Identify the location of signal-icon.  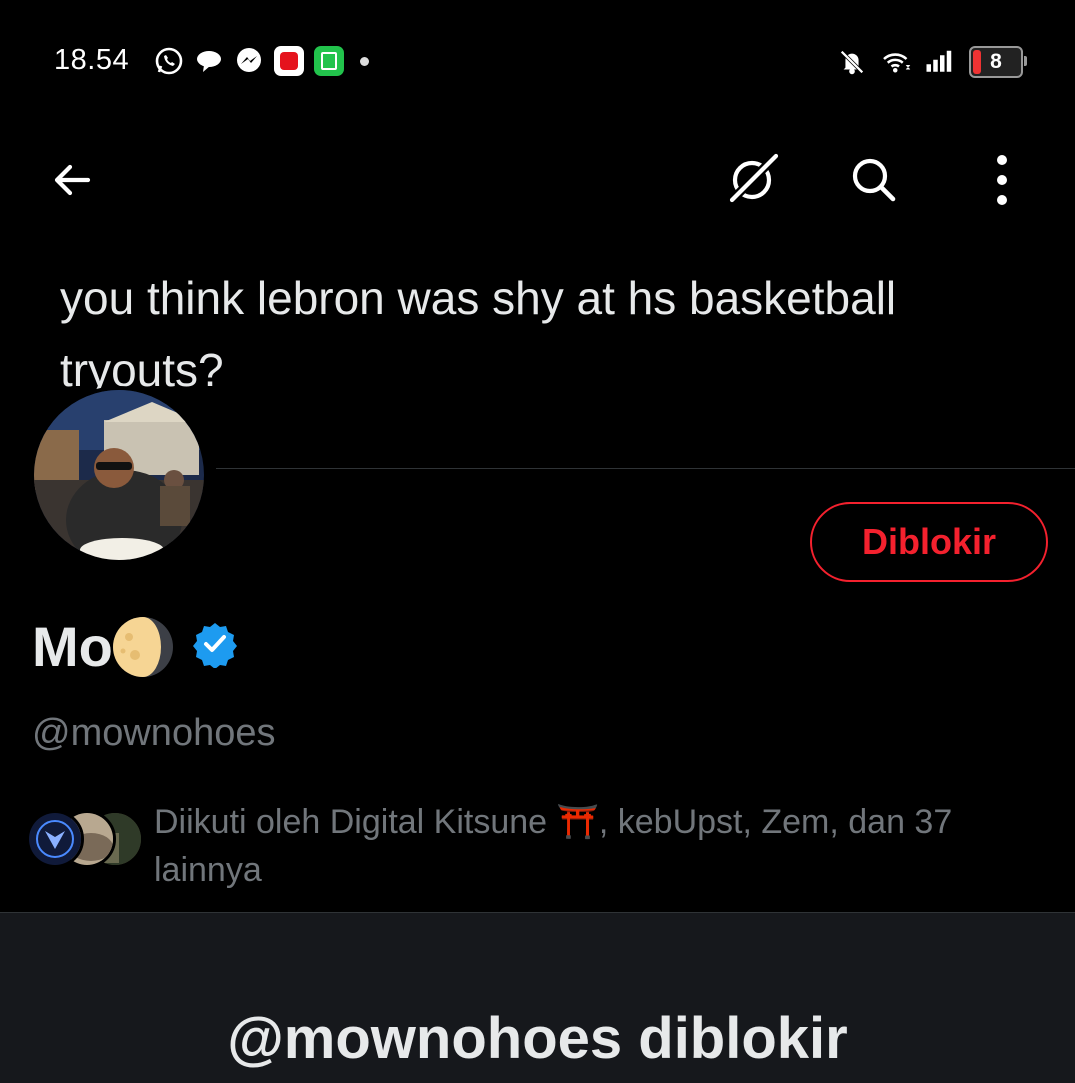
(940, 62).